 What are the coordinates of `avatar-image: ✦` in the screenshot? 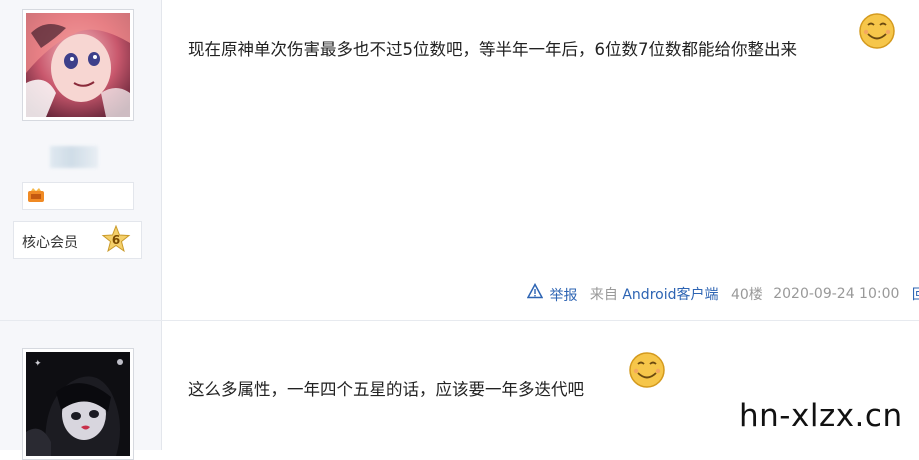 It's located at (78, 404).